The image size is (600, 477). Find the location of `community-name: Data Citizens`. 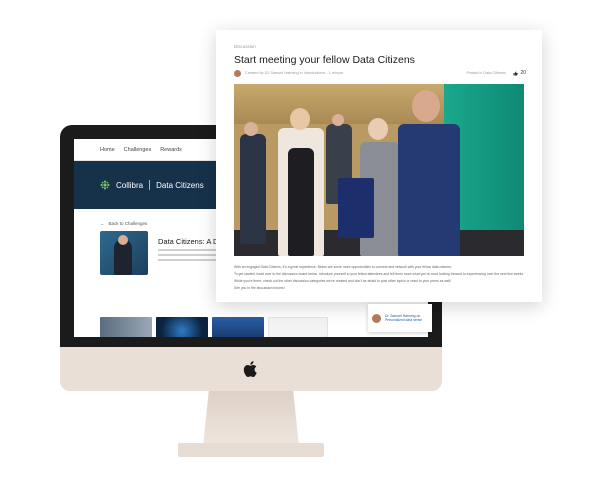

community-name: Data Citizens is located at coordinates (180, 185).